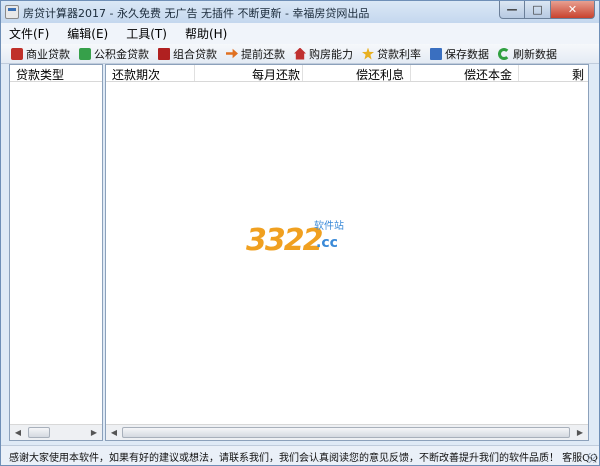 This screenshot has width=600, height=466. What do you see at coordinates (206, 33) in the screenshot?
I see `menu-help: 帮助(H)` at bounding box center [206, 33].